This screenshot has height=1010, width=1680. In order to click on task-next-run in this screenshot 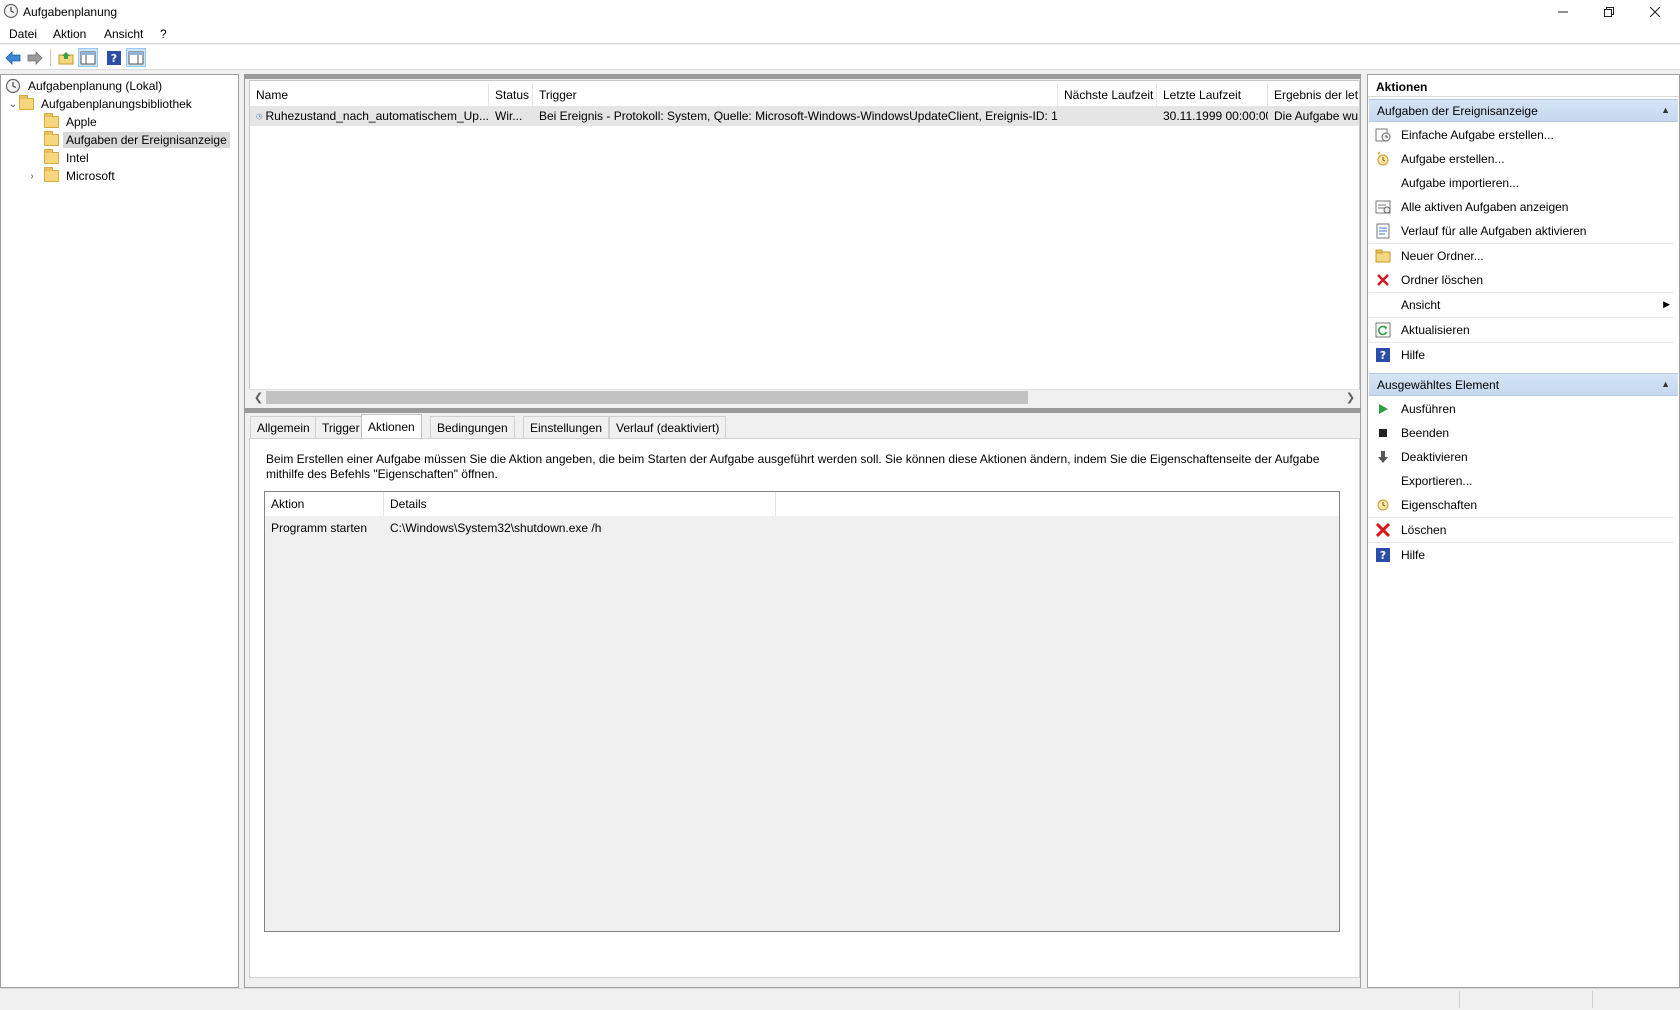, I will do `click(1107, 116)`.